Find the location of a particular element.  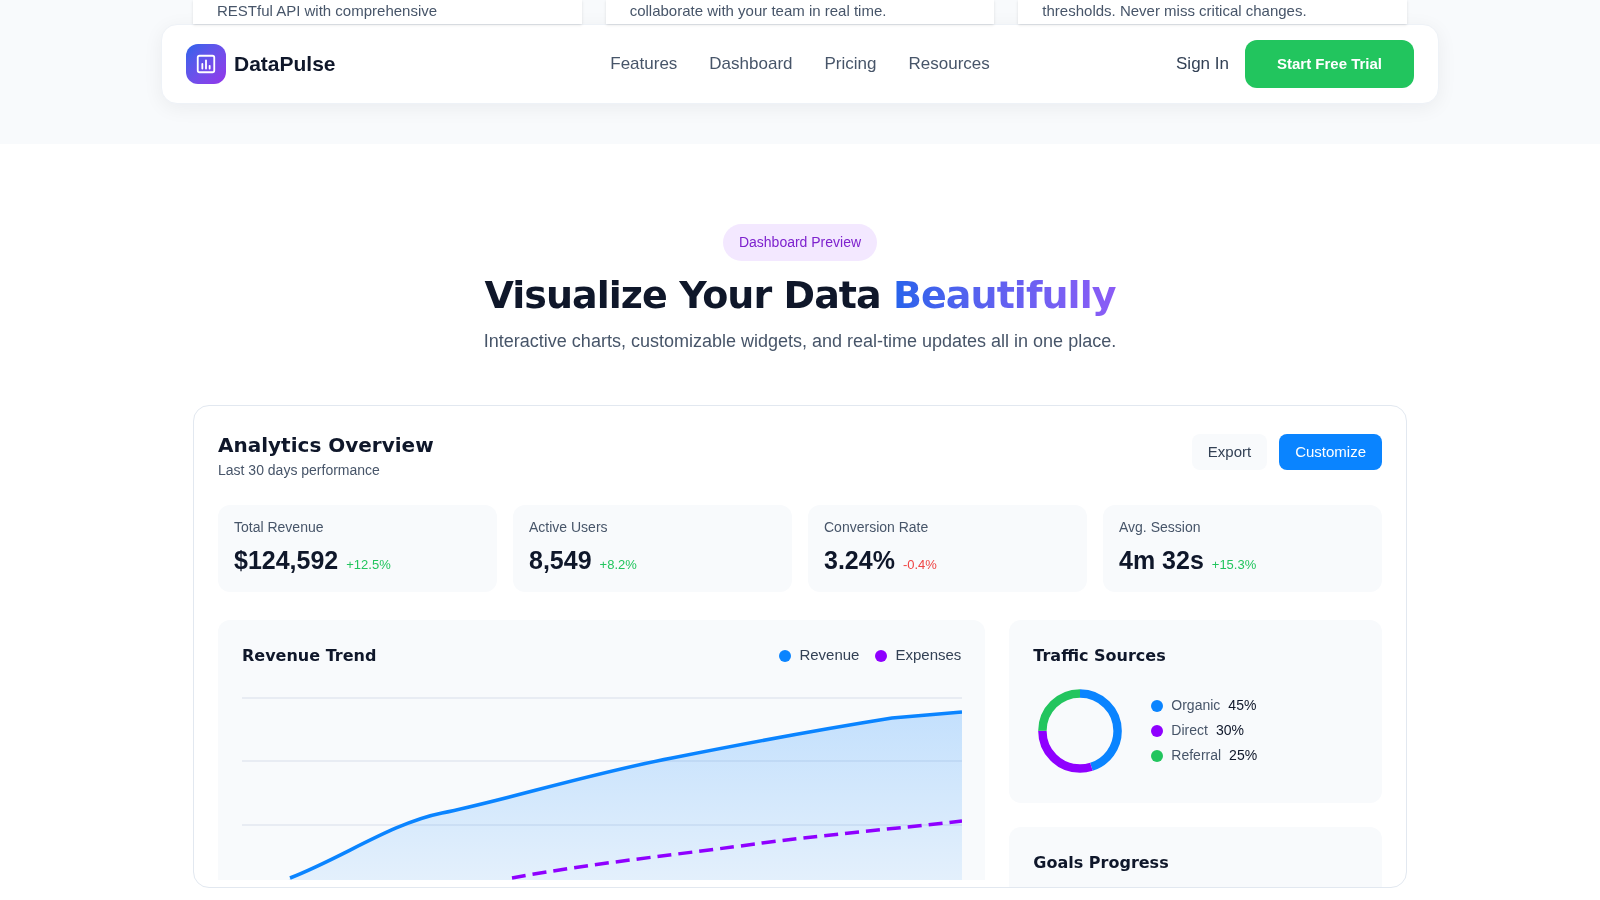

stat-label: Avg. Session is located at coordinates (1160, 527).